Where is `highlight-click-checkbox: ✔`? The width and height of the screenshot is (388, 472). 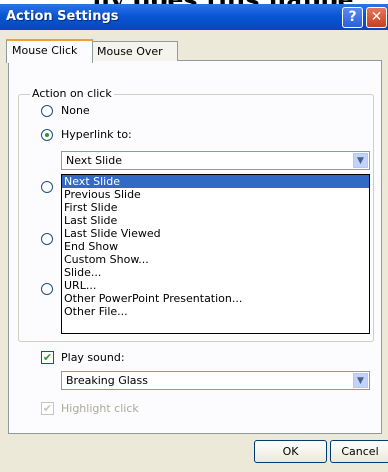 highlight-click-checkbox: ✔ is located at coordinates (47, 408).